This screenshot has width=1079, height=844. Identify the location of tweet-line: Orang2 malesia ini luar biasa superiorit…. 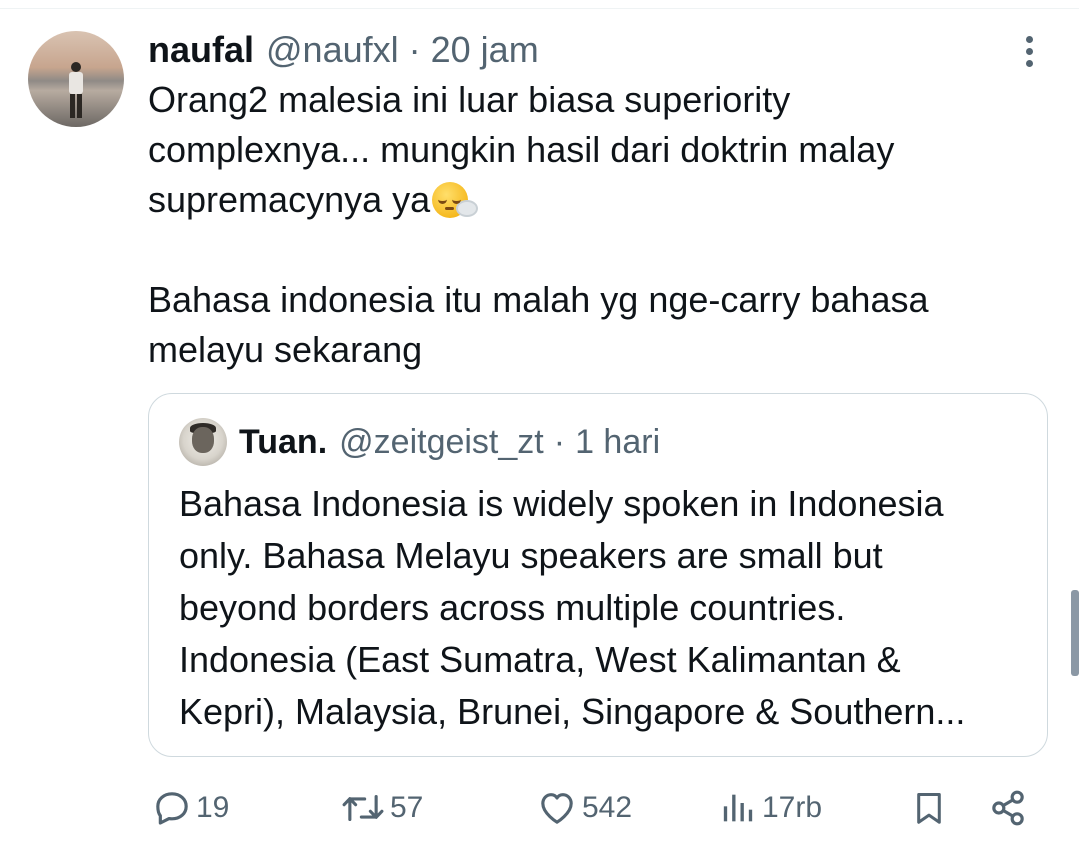
(469, 99).